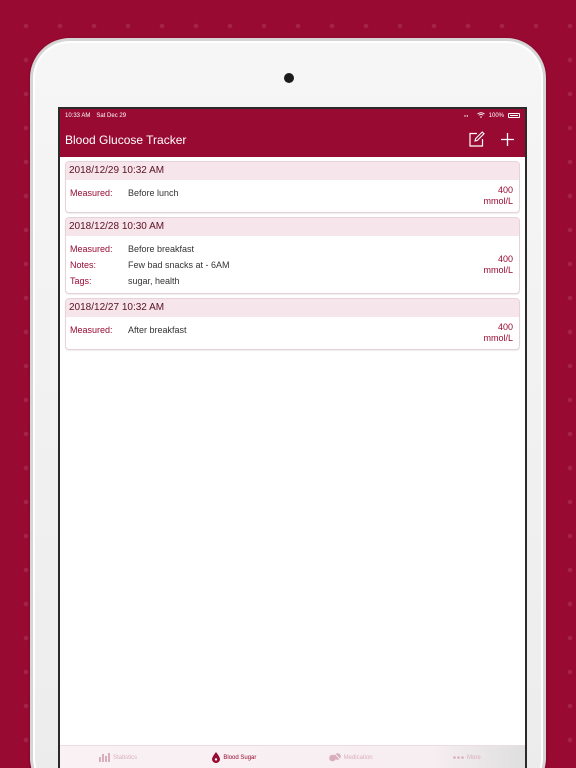 The width and height of the screenshot is (576, 768). What do you see at coordinates (292, 330) in the screenshot?
I see `entry-field-row: Measured: After breakfast` at bounding box center [292, 330].